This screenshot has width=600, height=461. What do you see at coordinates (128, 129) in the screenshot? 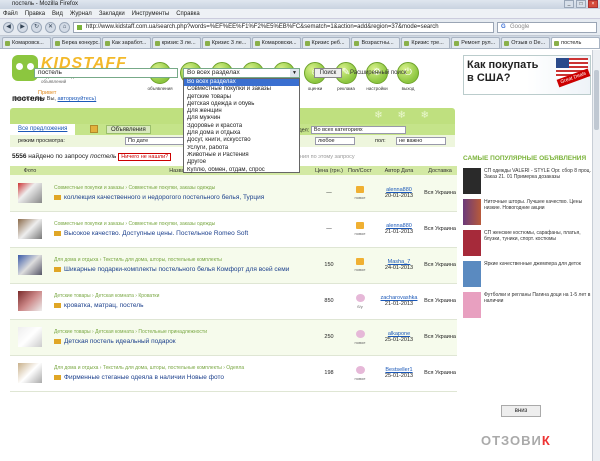
I see `tab-ads: Объявления` at bounding box center [128, 129].